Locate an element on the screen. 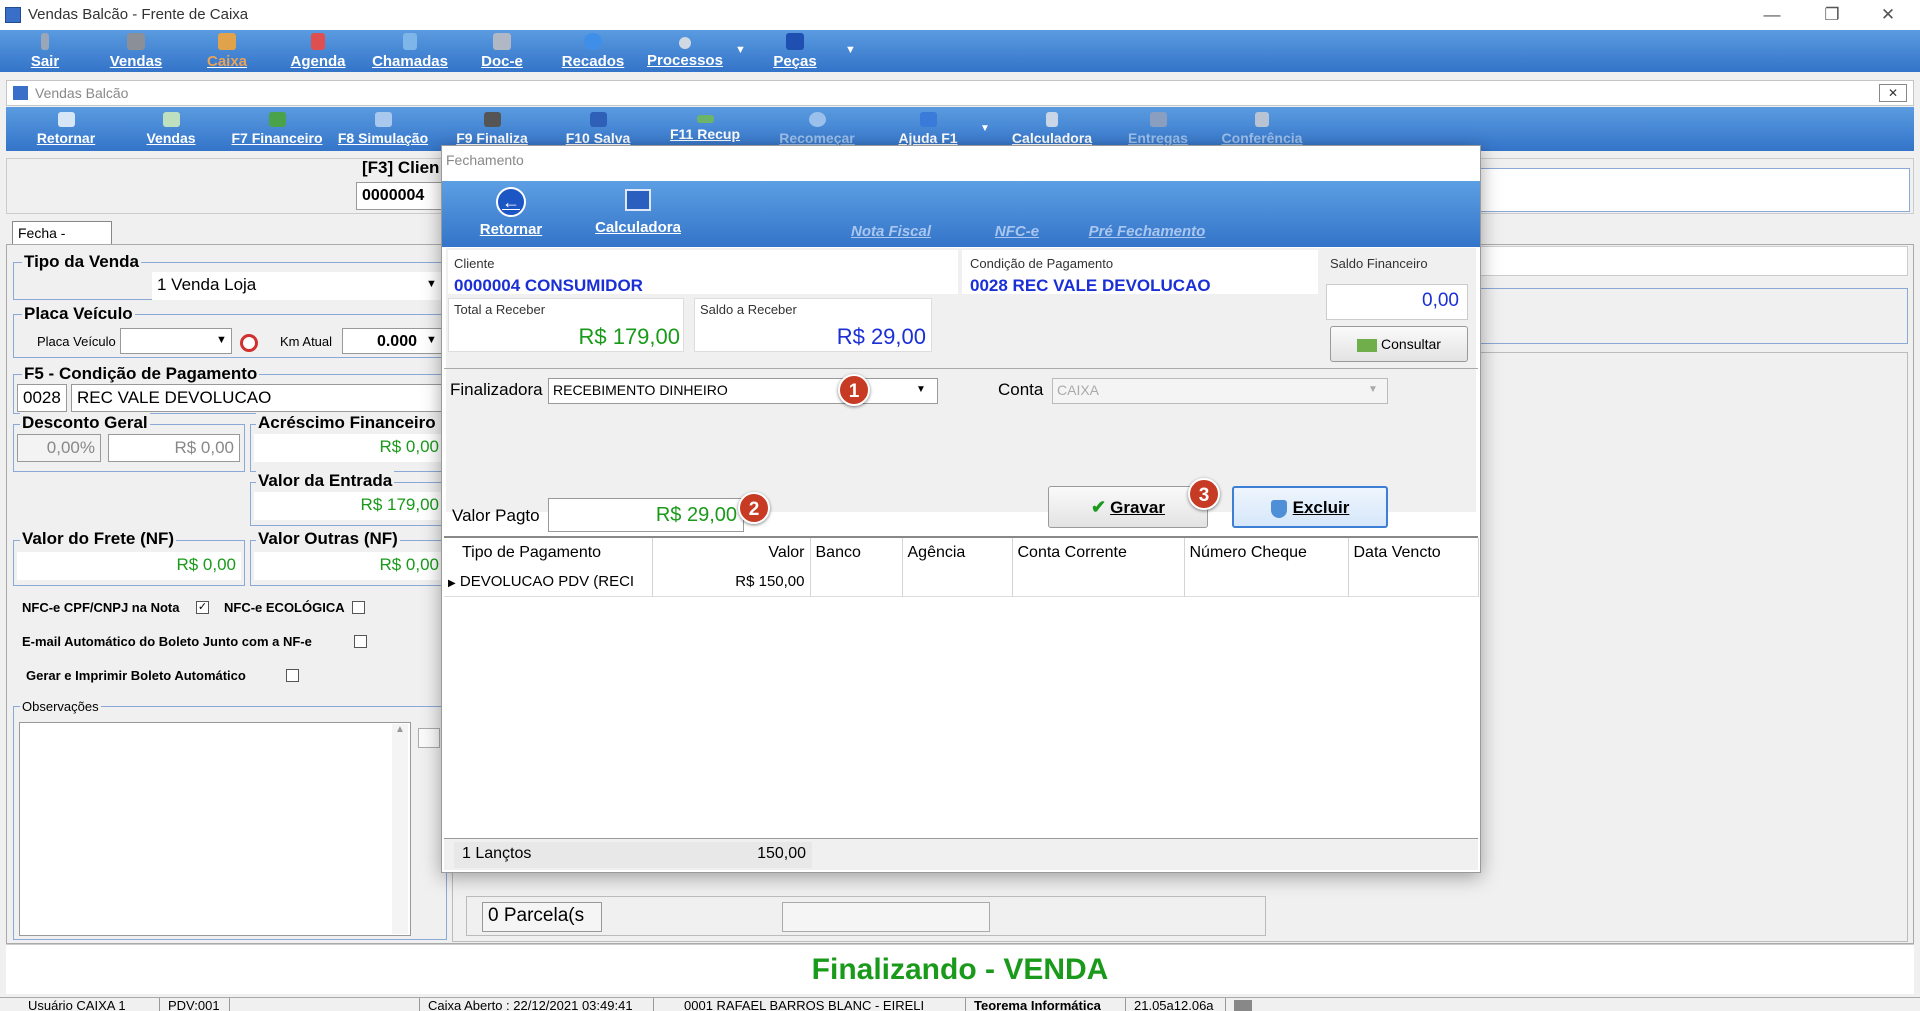 Image resolution: width=1920 pixels, height=1011 pixels. finalizando-banner: Finalizando - VENDA is located at coordinates (960, 969).